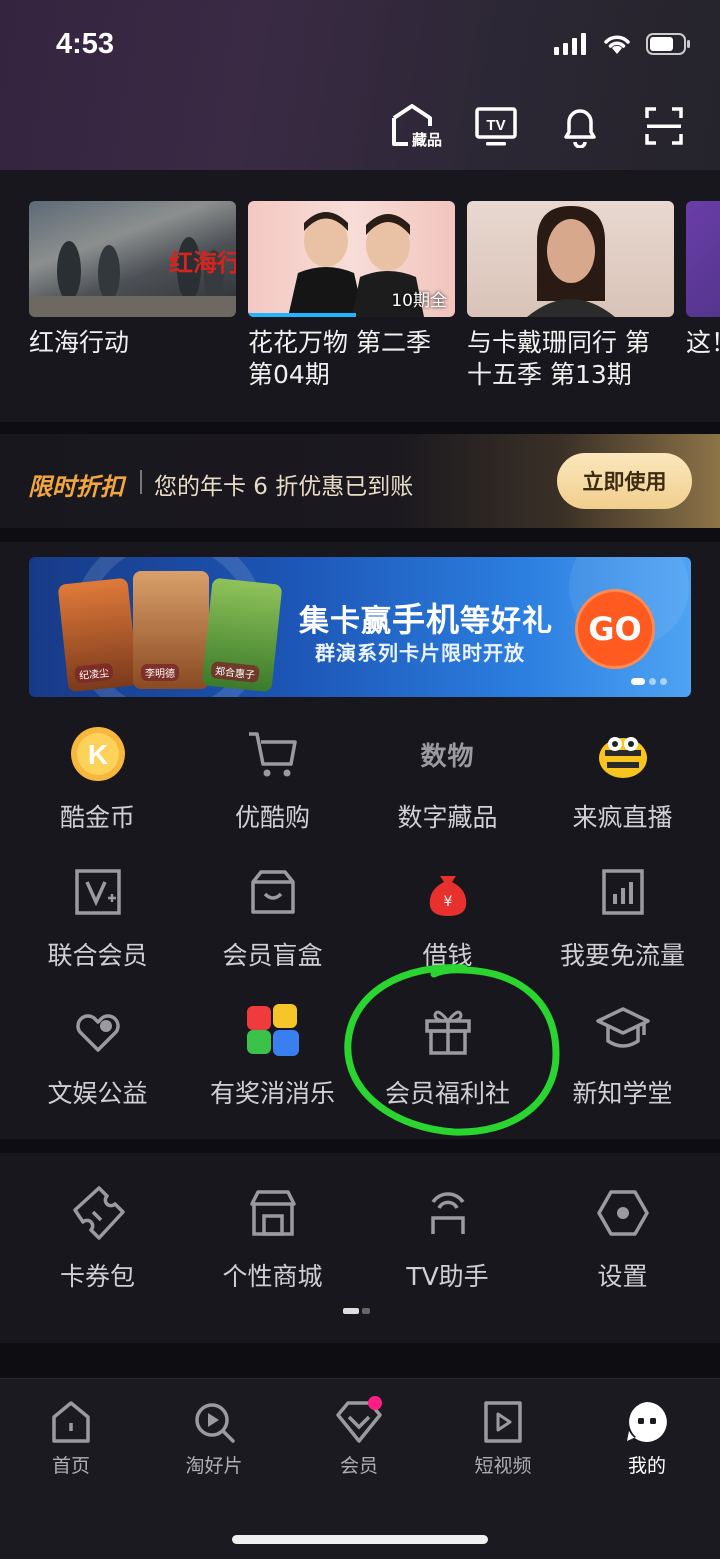  Describe the element at coordinates (570, 44) in the screenshot. I see `signal-icon` at that location.